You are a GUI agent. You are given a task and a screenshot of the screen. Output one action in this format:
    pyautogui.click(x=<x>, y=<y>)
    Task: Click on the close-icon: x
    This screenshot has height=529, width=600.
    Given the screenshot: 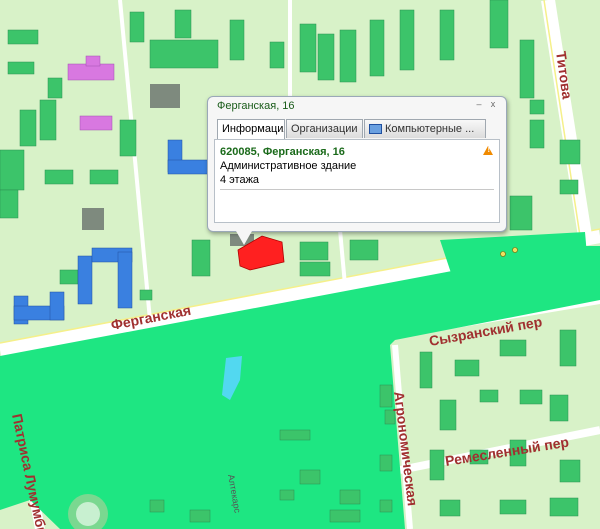 What is the action you would take?
    pyautogui.click(x=493, y=104)
    